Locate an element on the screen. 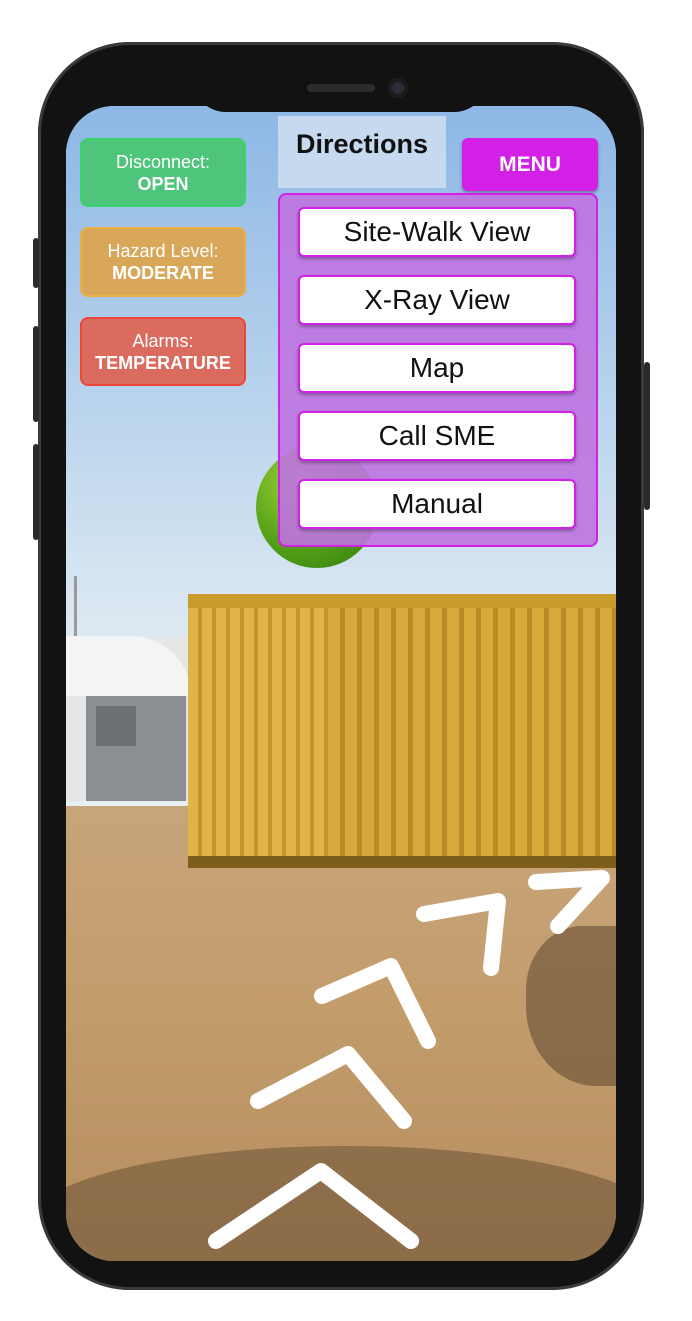  menu-item-call-sme: Call SME is located at coordinates (437, 436).